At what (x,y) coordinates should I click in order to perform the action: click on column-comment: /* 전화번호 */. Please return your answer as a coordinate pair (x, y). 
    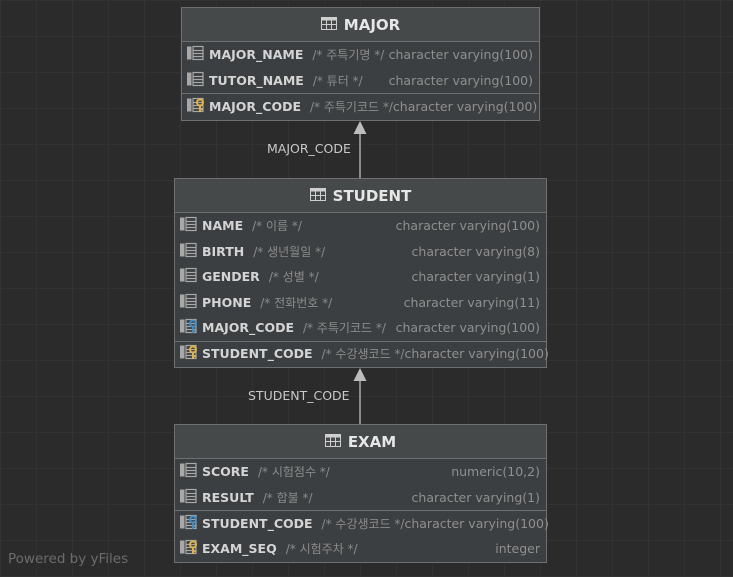
    Looking at the image, I should click on (296, 302).